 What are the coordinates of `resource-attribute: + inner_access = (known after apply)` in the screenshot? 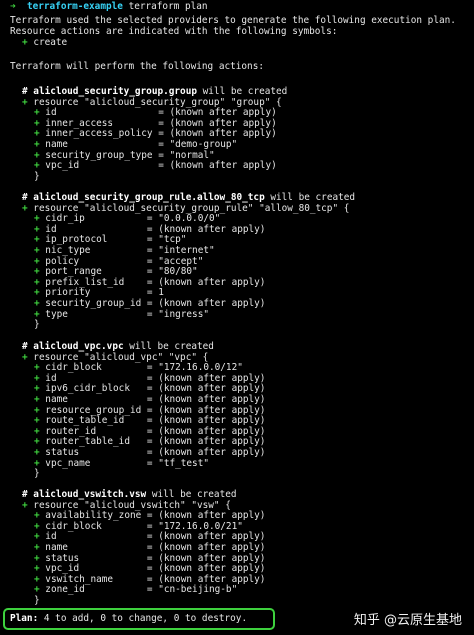 It's located at (155, 123).